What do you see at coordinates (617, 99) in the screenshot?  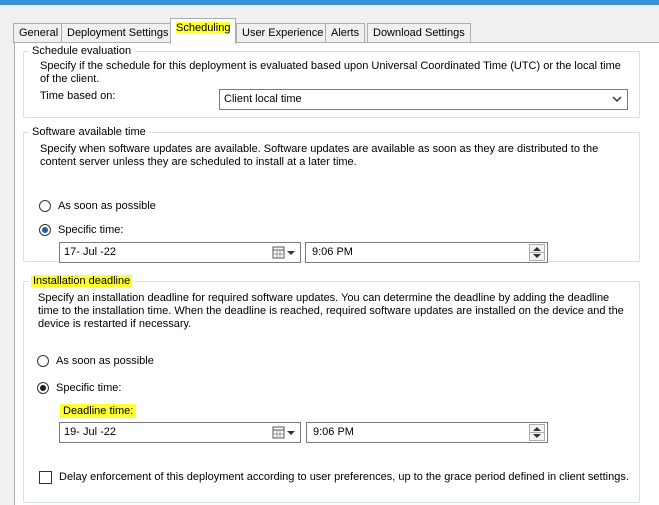 I see `chevron-down-icon` at bounding box center [617, 99].